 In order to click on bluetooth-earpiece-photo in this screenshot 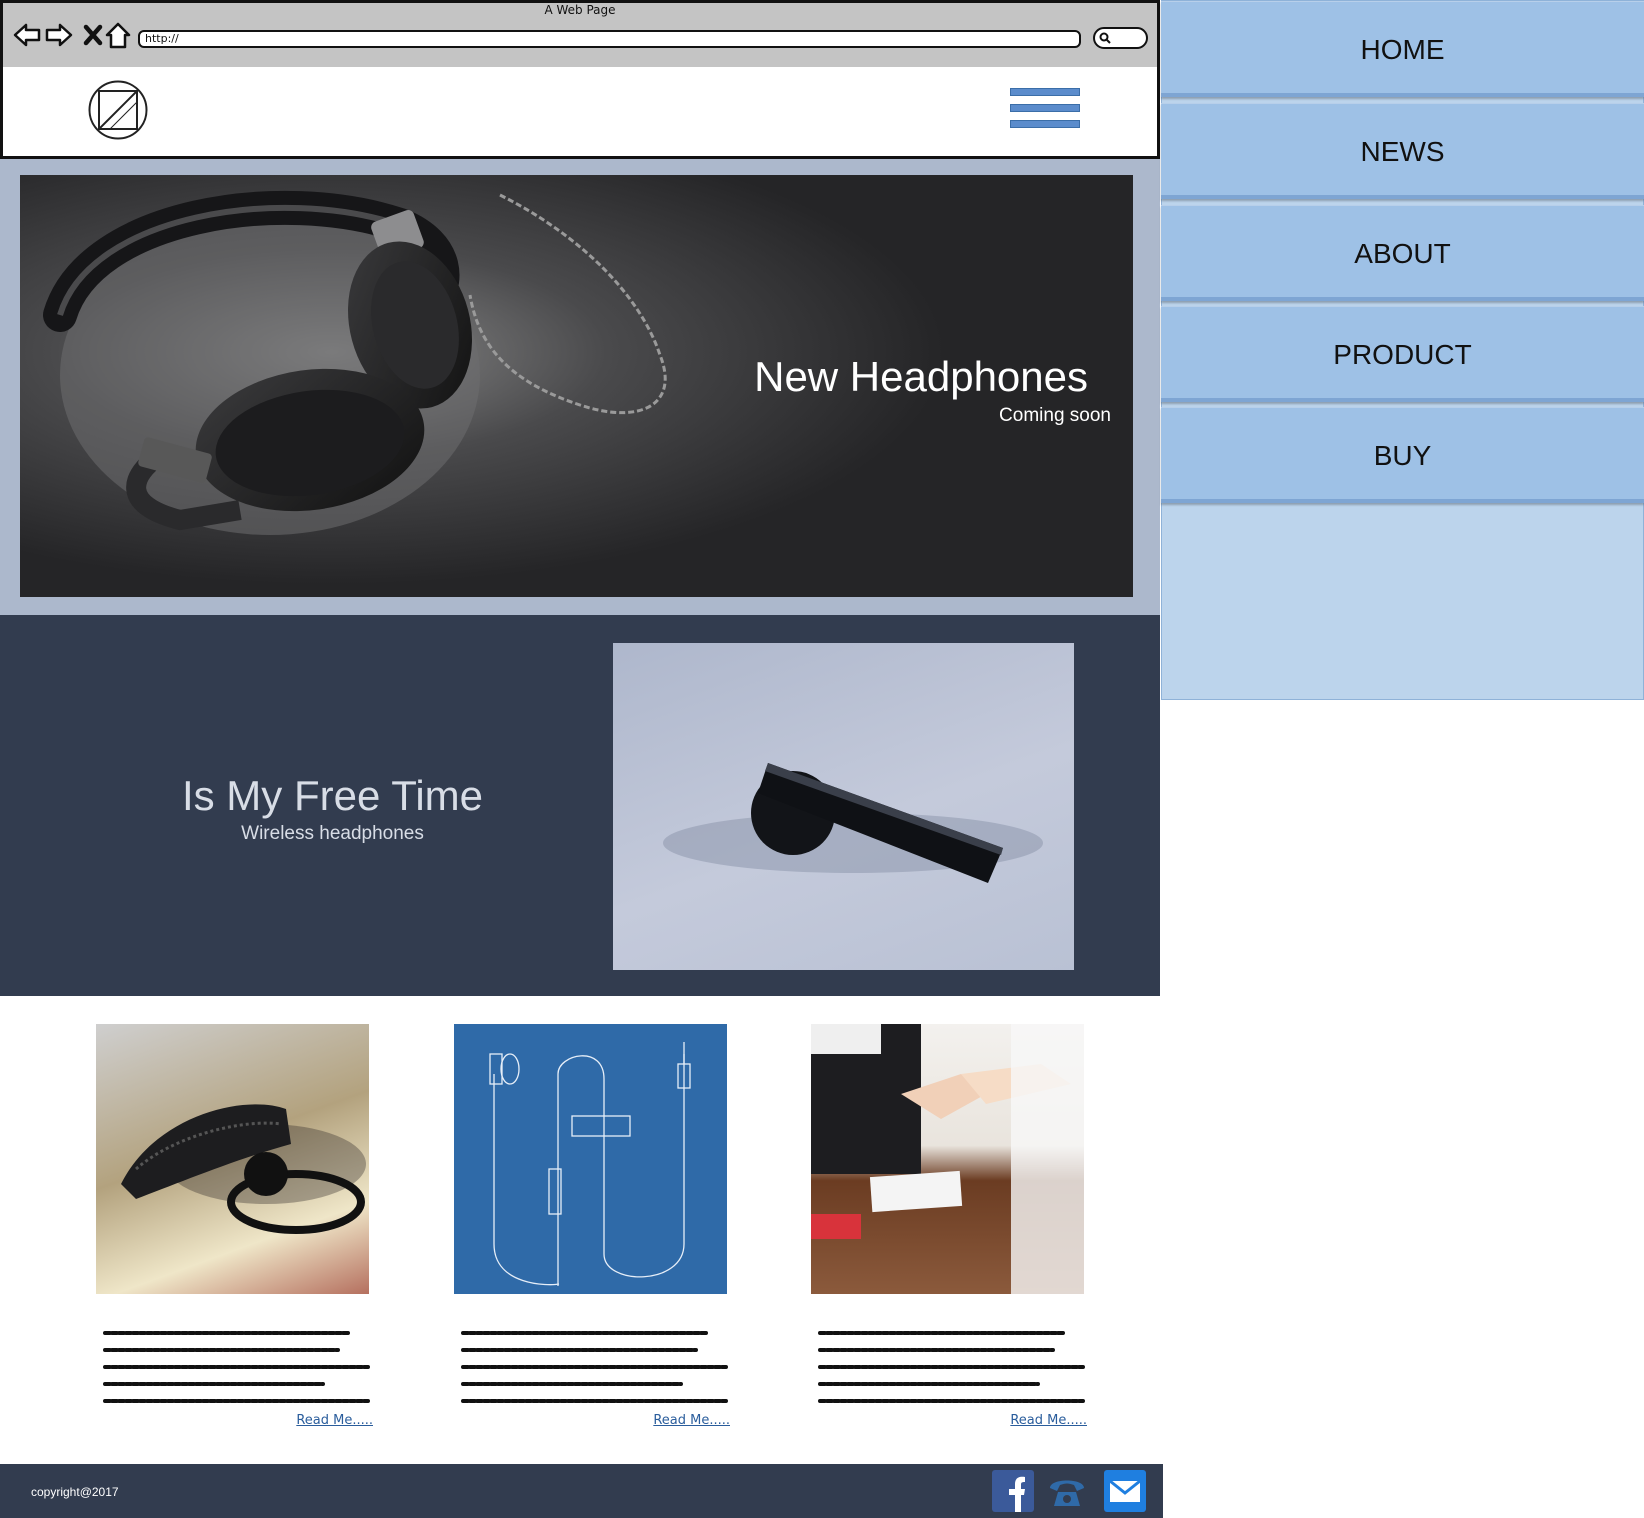, I will do `click(843, 806)`.